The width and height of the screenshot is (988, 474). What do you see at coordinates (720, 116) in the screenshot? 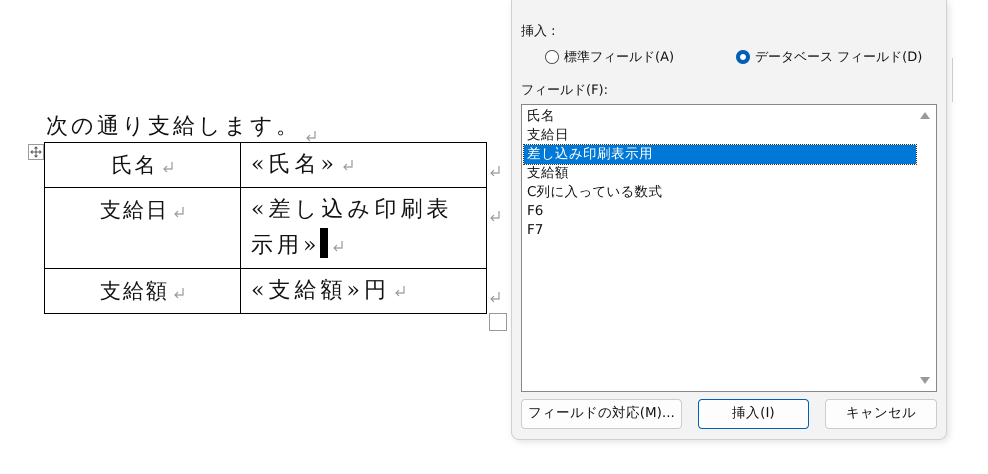
I see `list-item: 氏名` at bounding box center [720, 116].